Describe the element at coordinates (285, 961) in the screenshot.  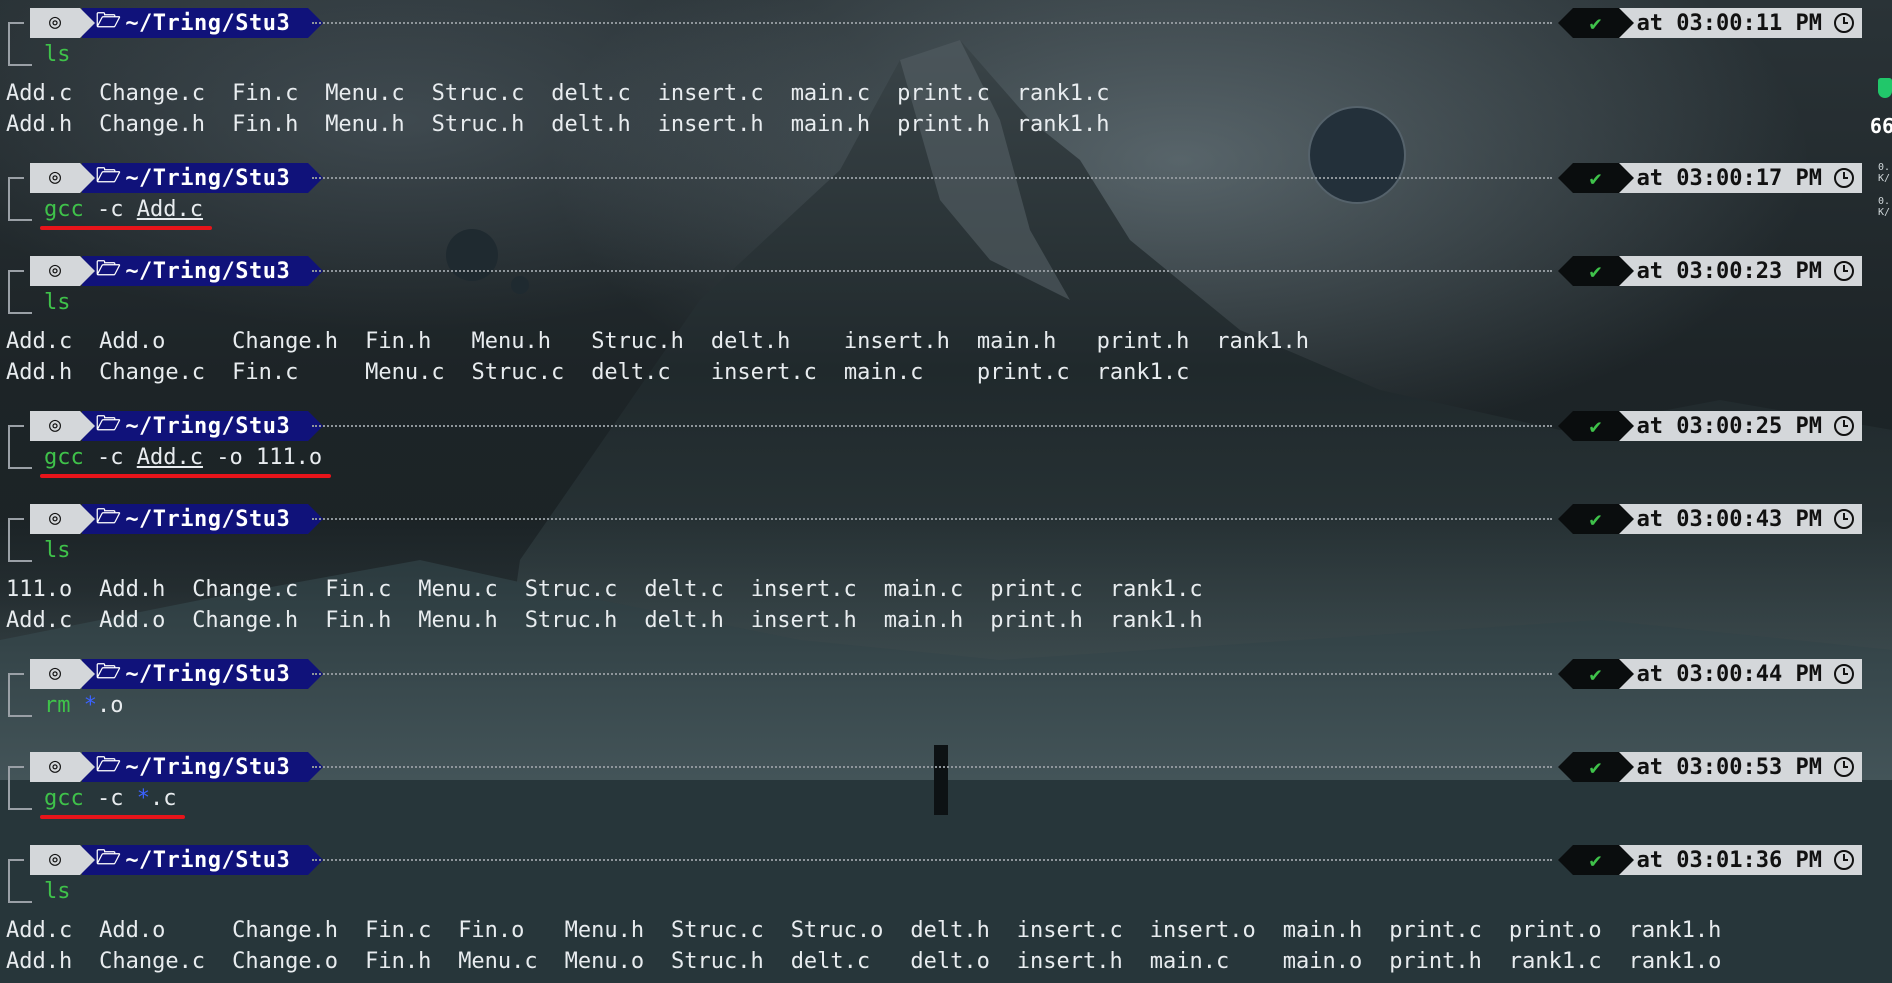
I see `file-entry: Change.o` at that location.